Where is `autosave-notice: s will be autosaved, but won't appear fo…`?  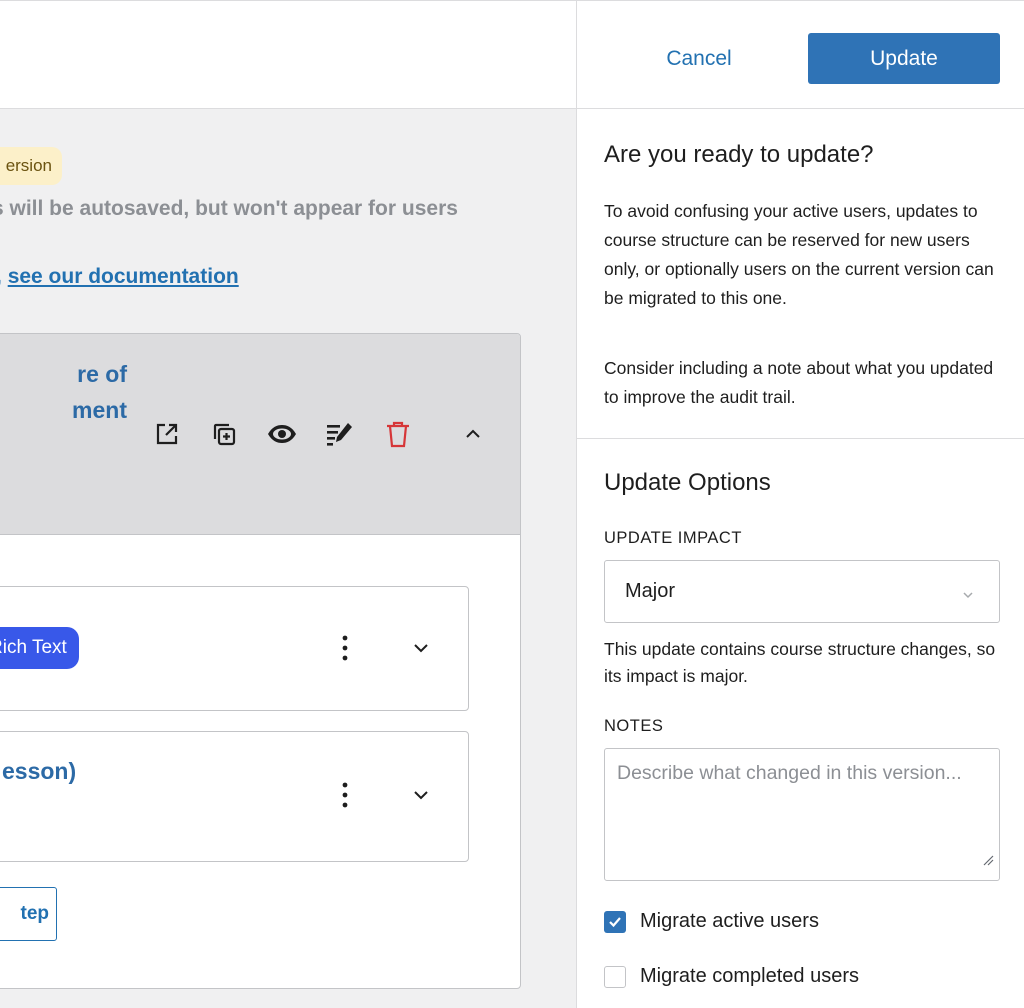 autosave-notice: s will be autosaved, but won't appear fo… is located at coordinates (229, 208).